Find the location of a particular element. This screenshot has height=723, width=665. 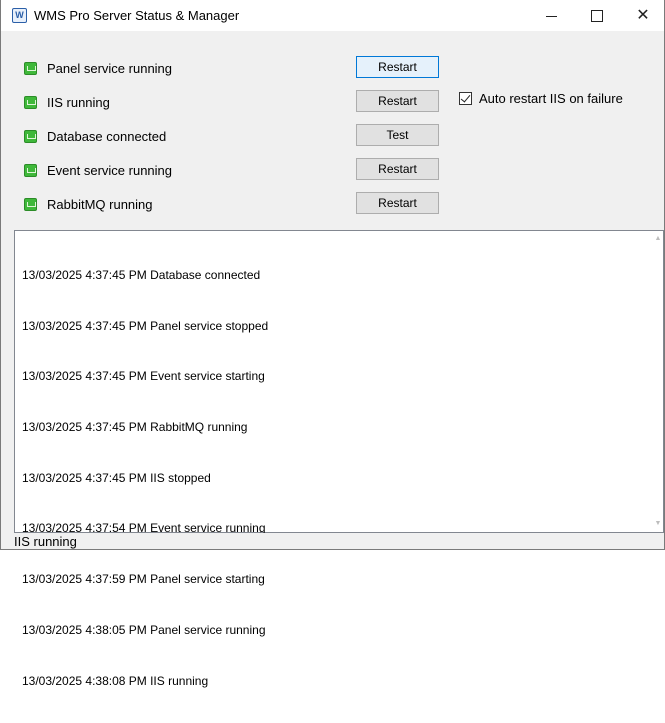

restart-rabbitmq-button: Restart is located at coordinates (397, 203).